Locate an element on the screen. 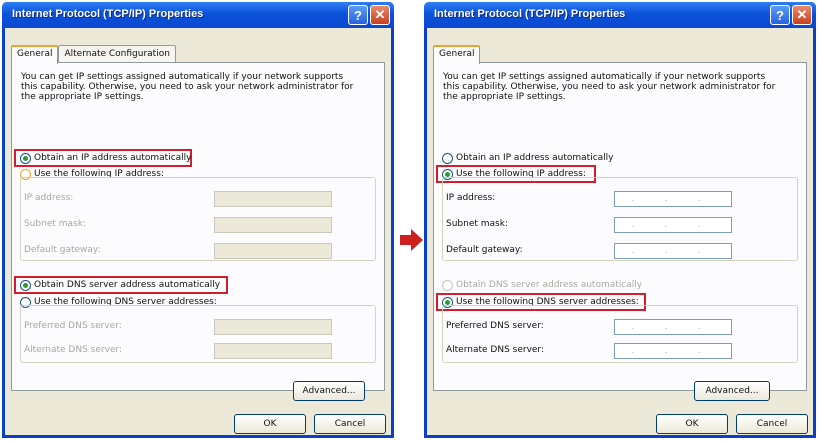 This screenshot has width=819, height=444. ip-address-input: . . . is located at coordinates (673, 199).